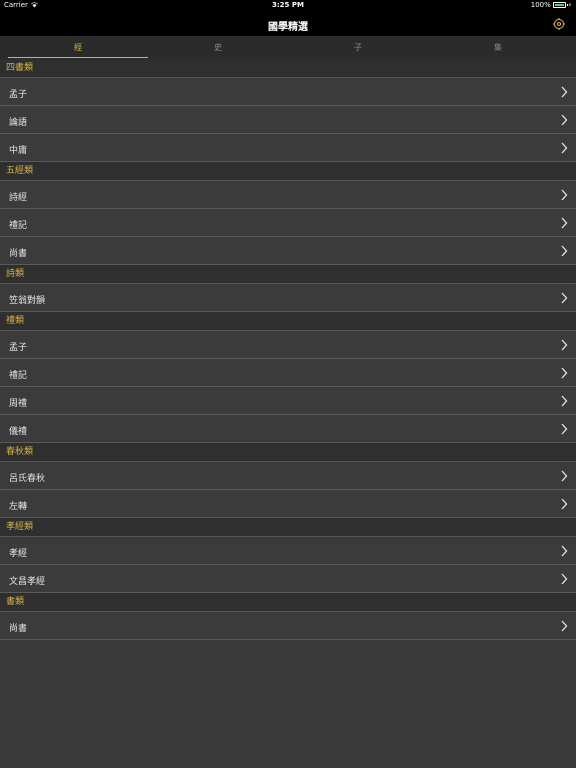 Image resolution: width=576 pixels, height=768 pixels. Describe the element at coordinates (288, 195) in the screenshot. I see `list-item: 詩經` at that location.